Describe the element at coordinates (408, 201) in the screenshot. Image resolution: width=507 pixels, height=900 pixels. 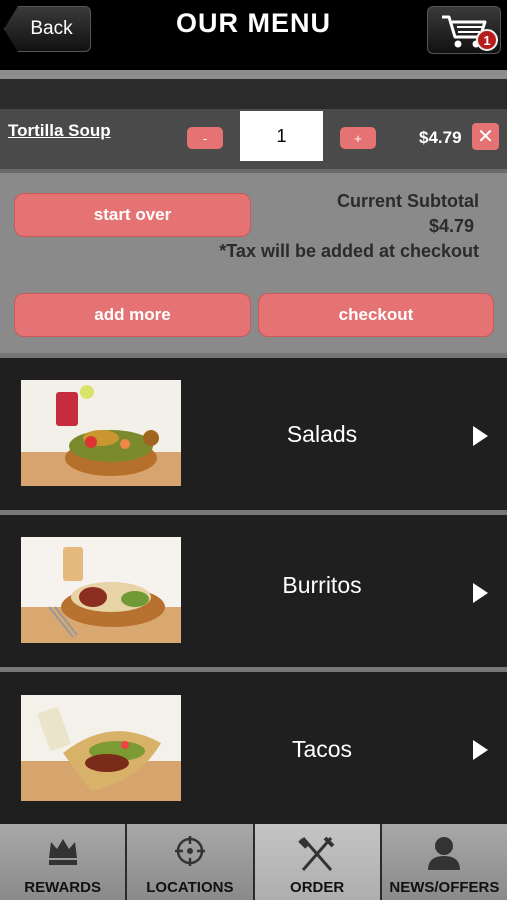
I see `subtotal-label: Current Subtotal` at that location.